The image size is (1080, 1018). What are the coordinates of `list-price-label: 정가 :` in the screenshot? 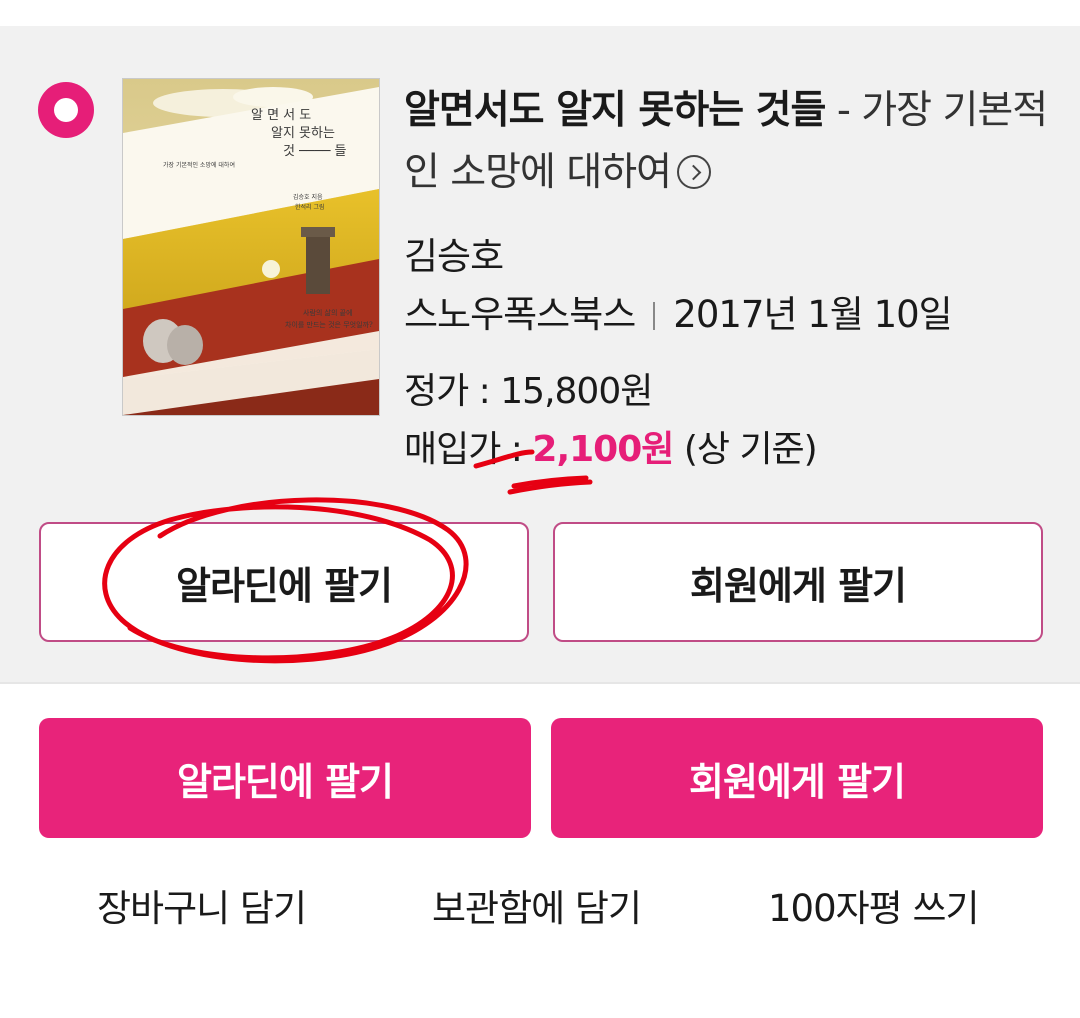 It's located at (452, 391).